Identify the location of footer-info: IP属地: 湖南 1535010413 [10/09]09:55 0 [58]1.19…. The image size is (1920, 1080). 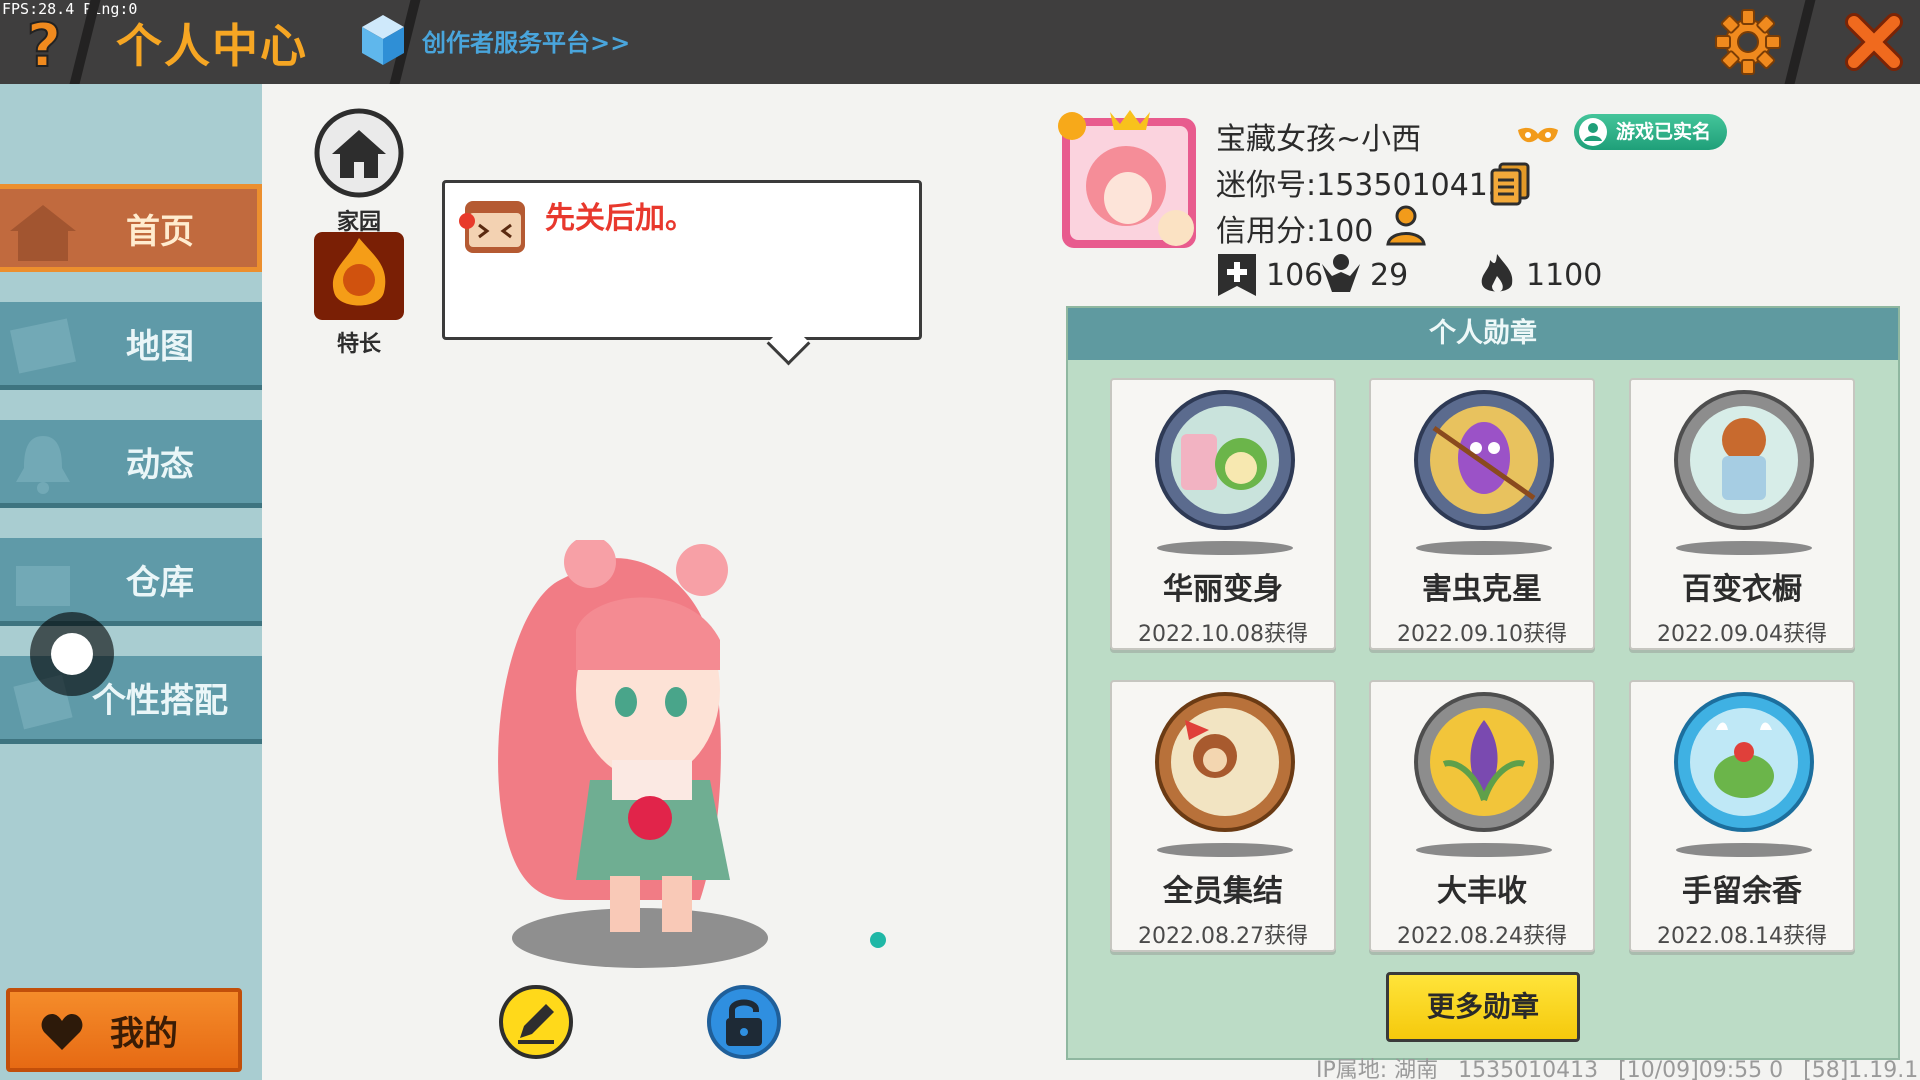
(1618, 1066).